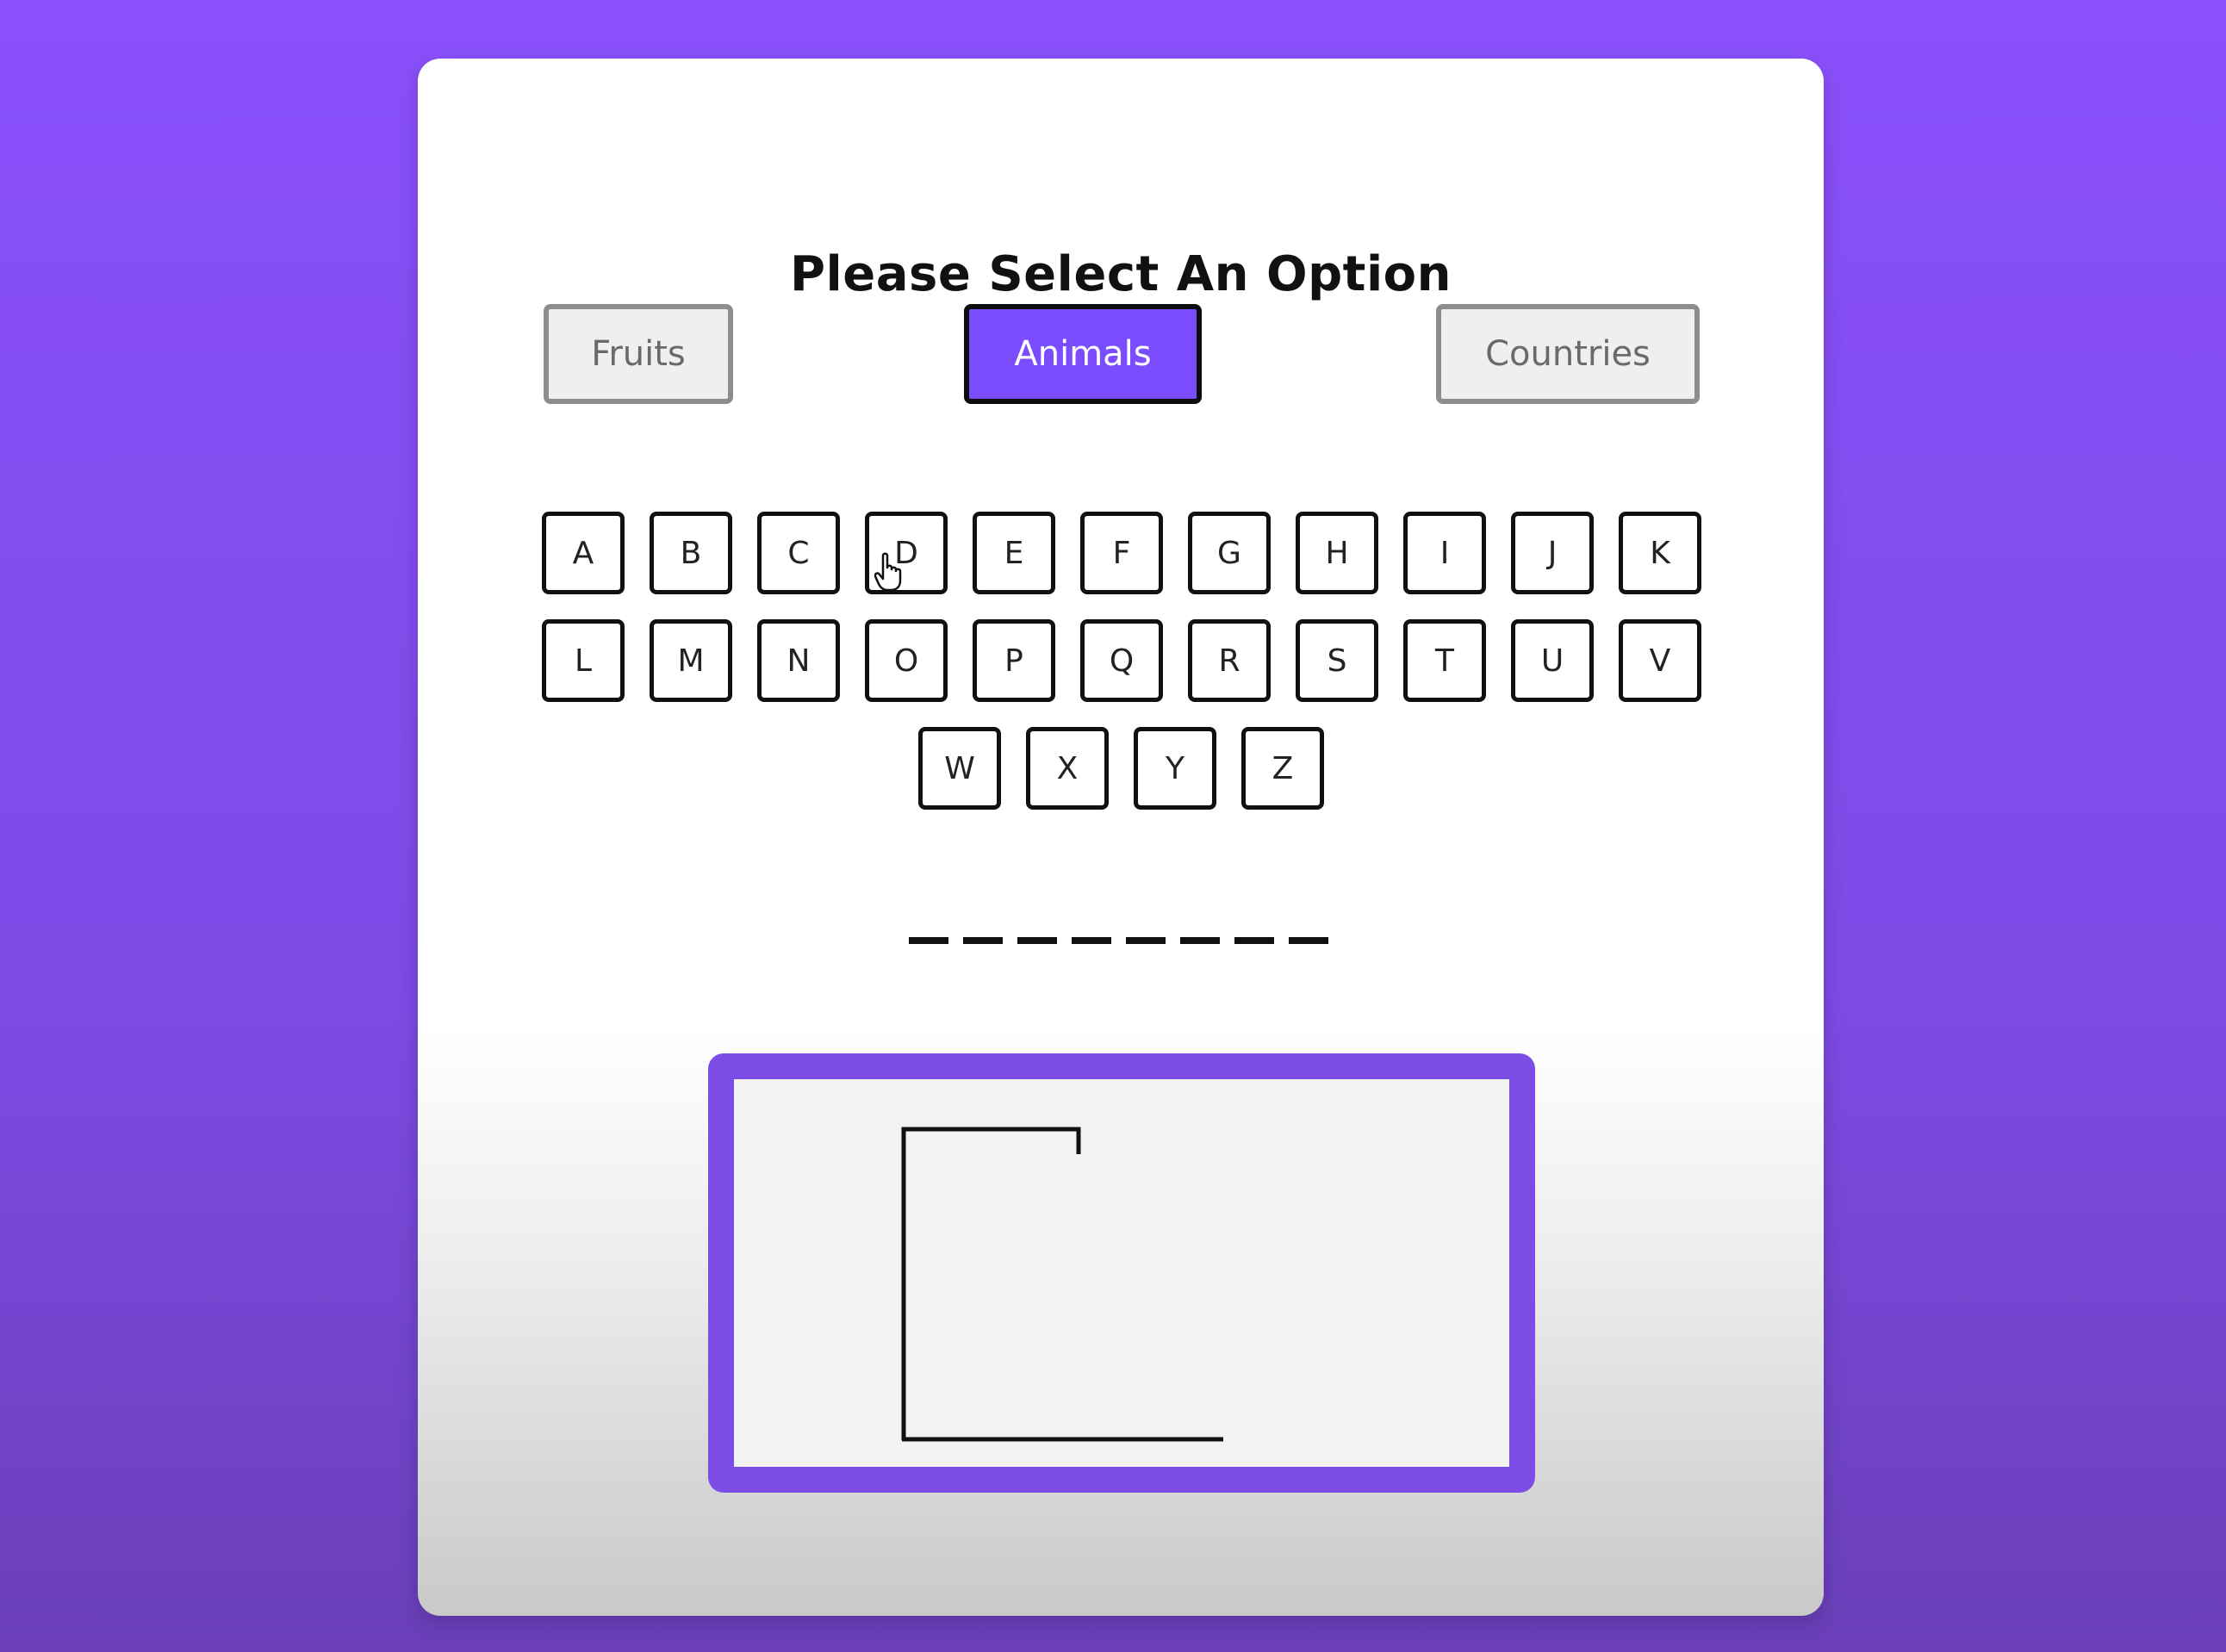 The image size is (2226, 1652). What do you see at coordinates (1014, 553) in the screenshot?
I see `letter-key-e: E` at bounding box center [1014, 553].